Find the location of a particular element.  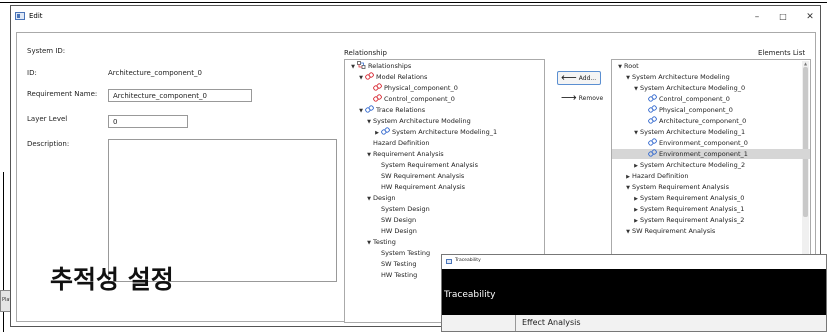

relationship-tree-row: ▼ Relationships is located at coordinates (378, 66).